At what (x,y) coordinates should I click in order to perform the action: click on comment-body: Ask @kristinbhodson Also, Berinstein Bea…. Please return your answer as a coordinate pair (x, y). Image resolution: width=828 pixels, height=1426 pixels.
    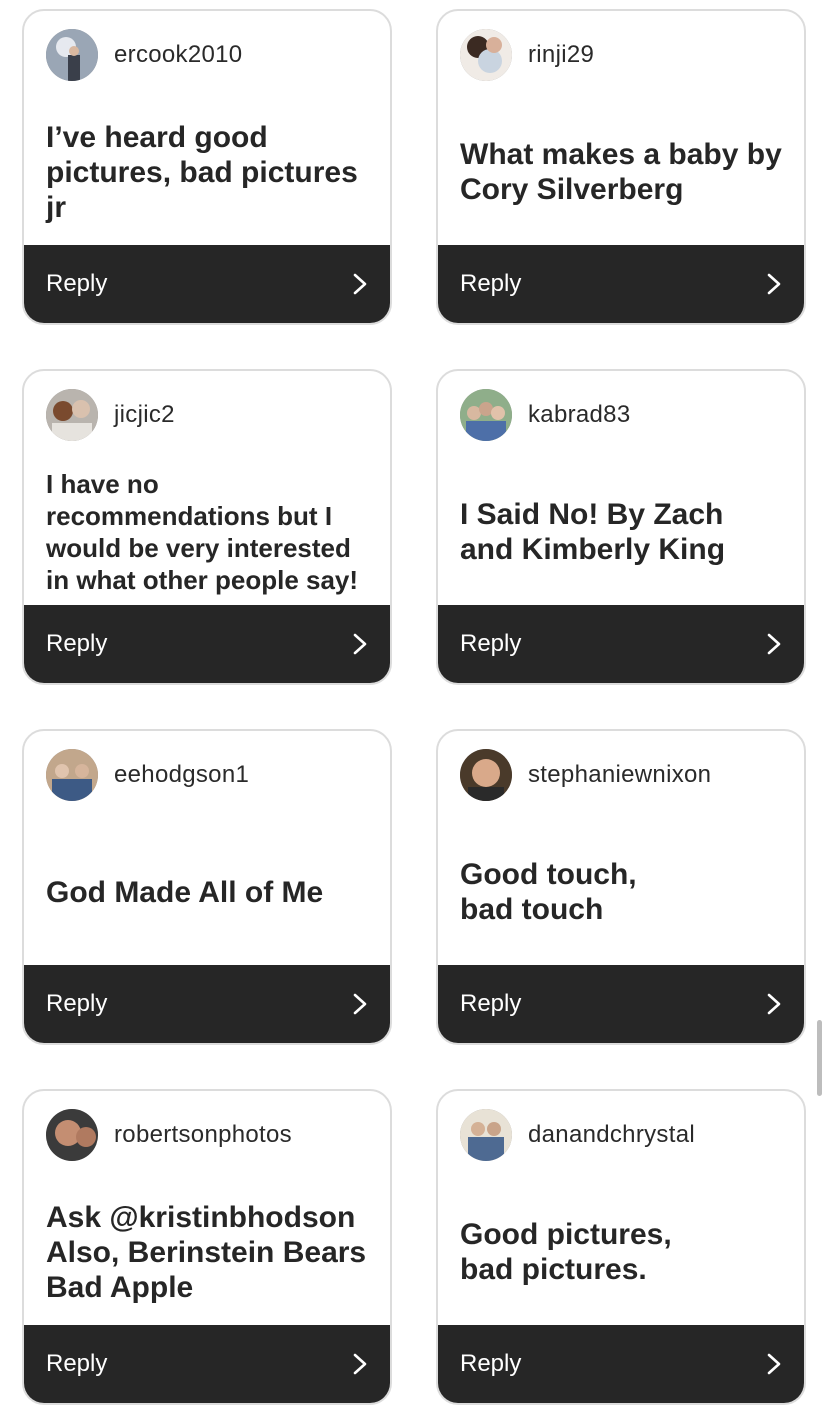
    Looking at the image, I should click on (209, 1252).